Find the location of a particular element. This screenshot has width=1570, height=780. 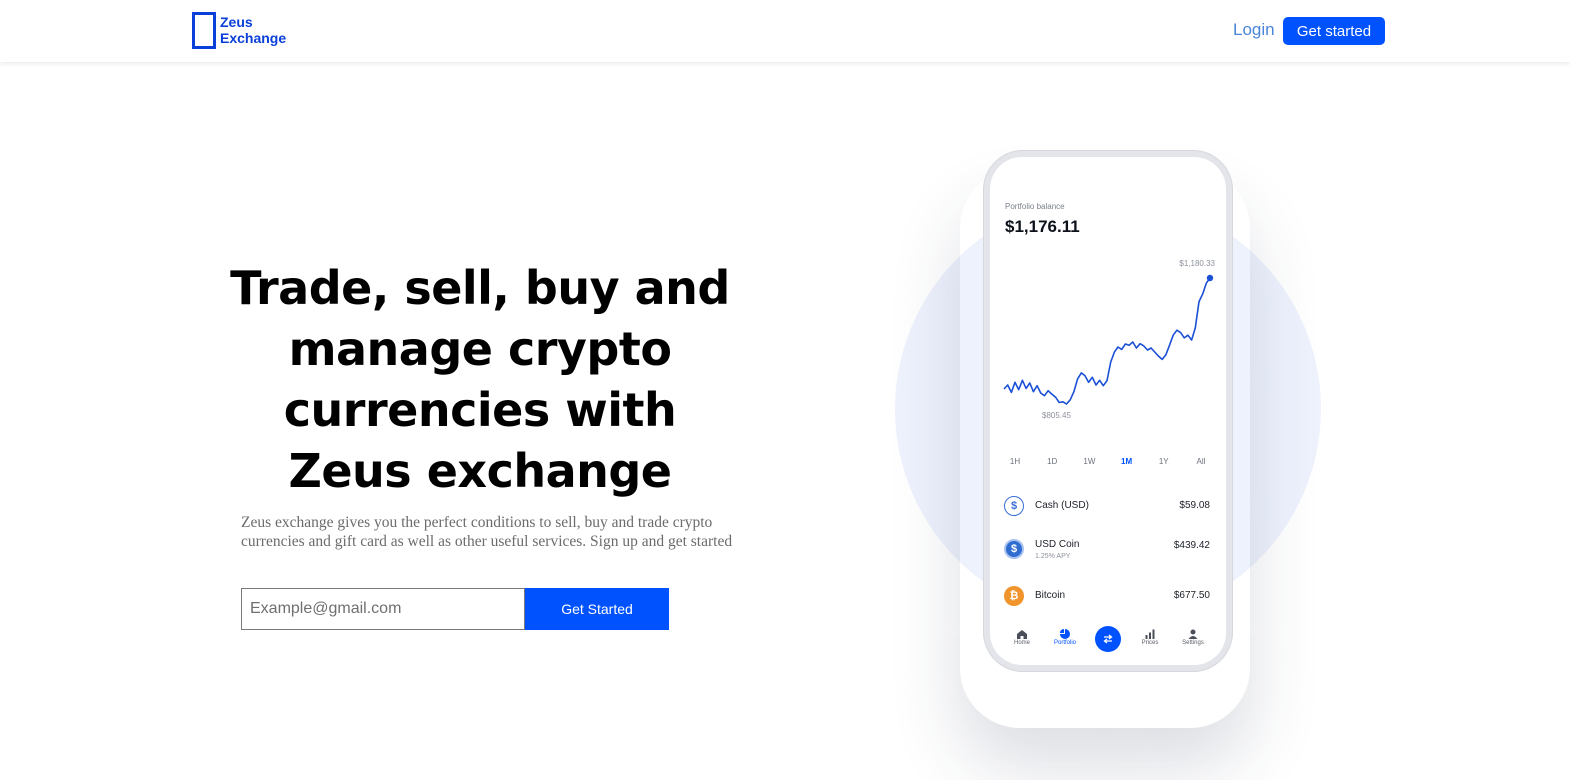

nav-label: Settings is located at coordinates (1193, 643).